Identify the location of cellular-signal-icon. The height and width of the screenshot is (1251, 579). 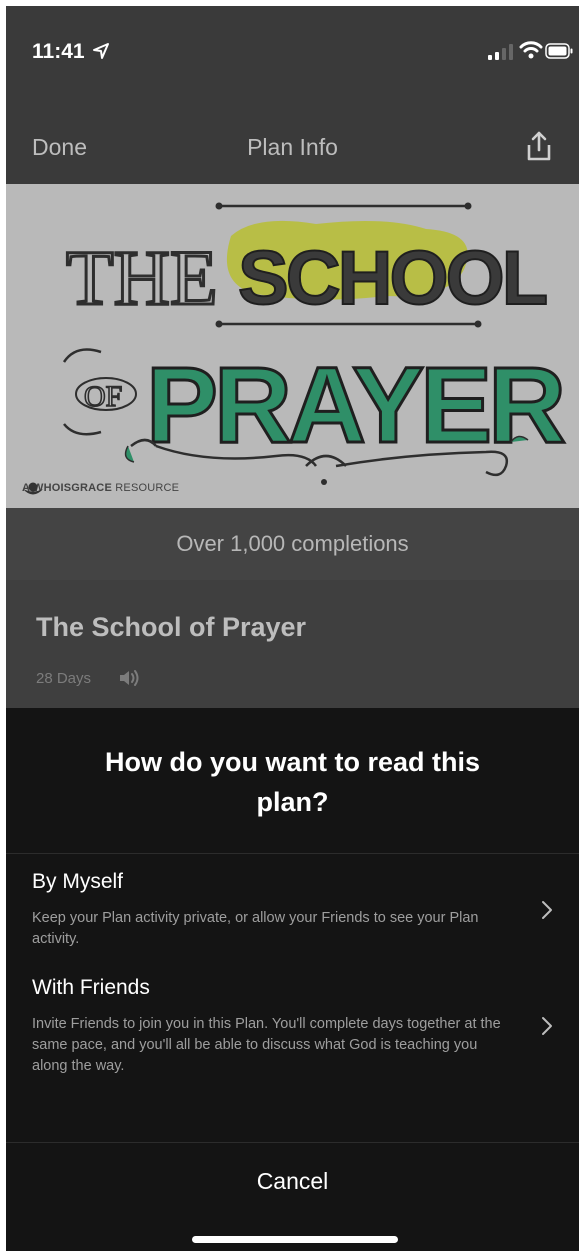
(500, 52).